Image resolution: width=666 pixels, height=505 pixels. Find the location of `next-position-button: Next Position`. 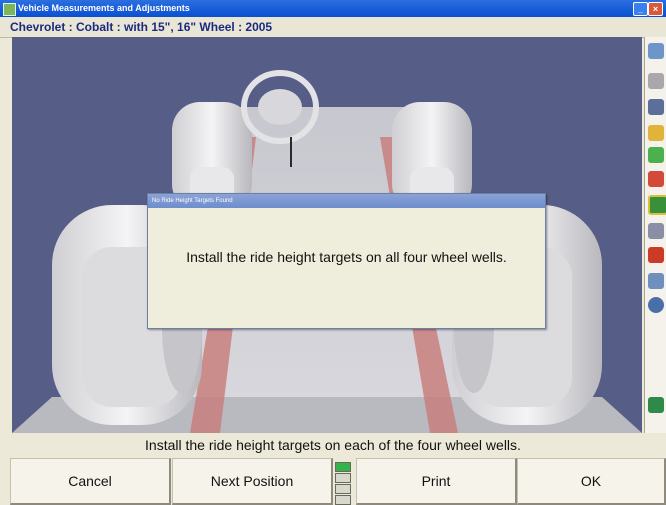

next-position-button: Next Position is located at coordinates (252, 481).